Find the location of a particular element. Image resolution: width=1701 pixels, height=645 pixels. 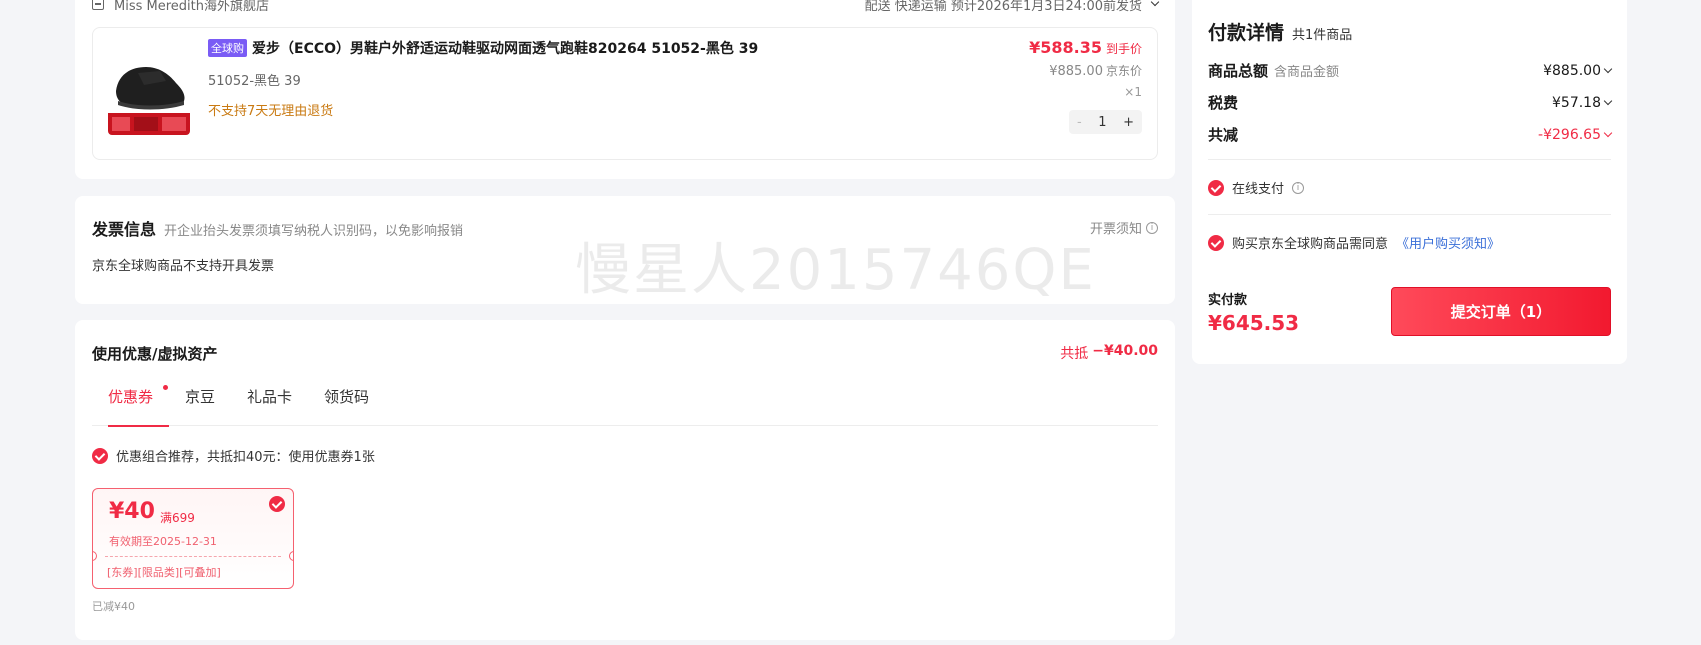

tab-label: 礼品卡 is located at coordinates (270, 397).